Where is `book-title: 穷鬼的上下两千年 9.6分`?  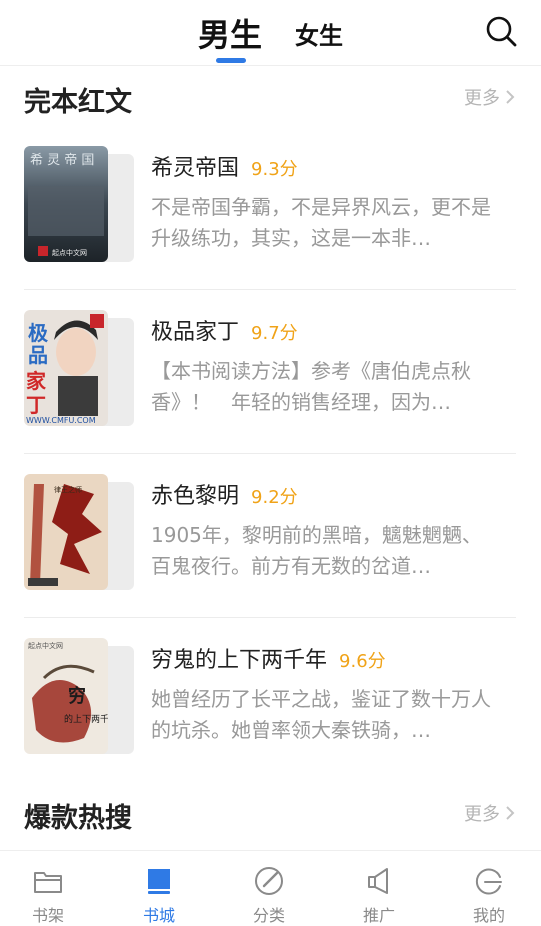 book-title: 穷鬼的上下两千年 9.6分 is located at coordinates (268, 658).